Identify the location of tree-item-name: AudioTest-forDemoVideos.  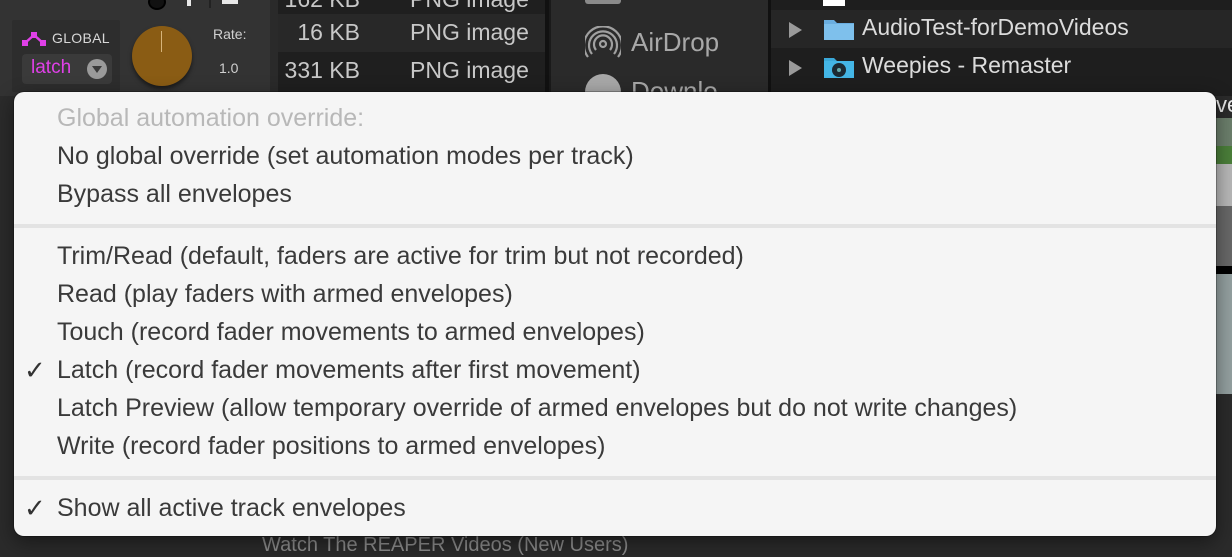
(995, 27).